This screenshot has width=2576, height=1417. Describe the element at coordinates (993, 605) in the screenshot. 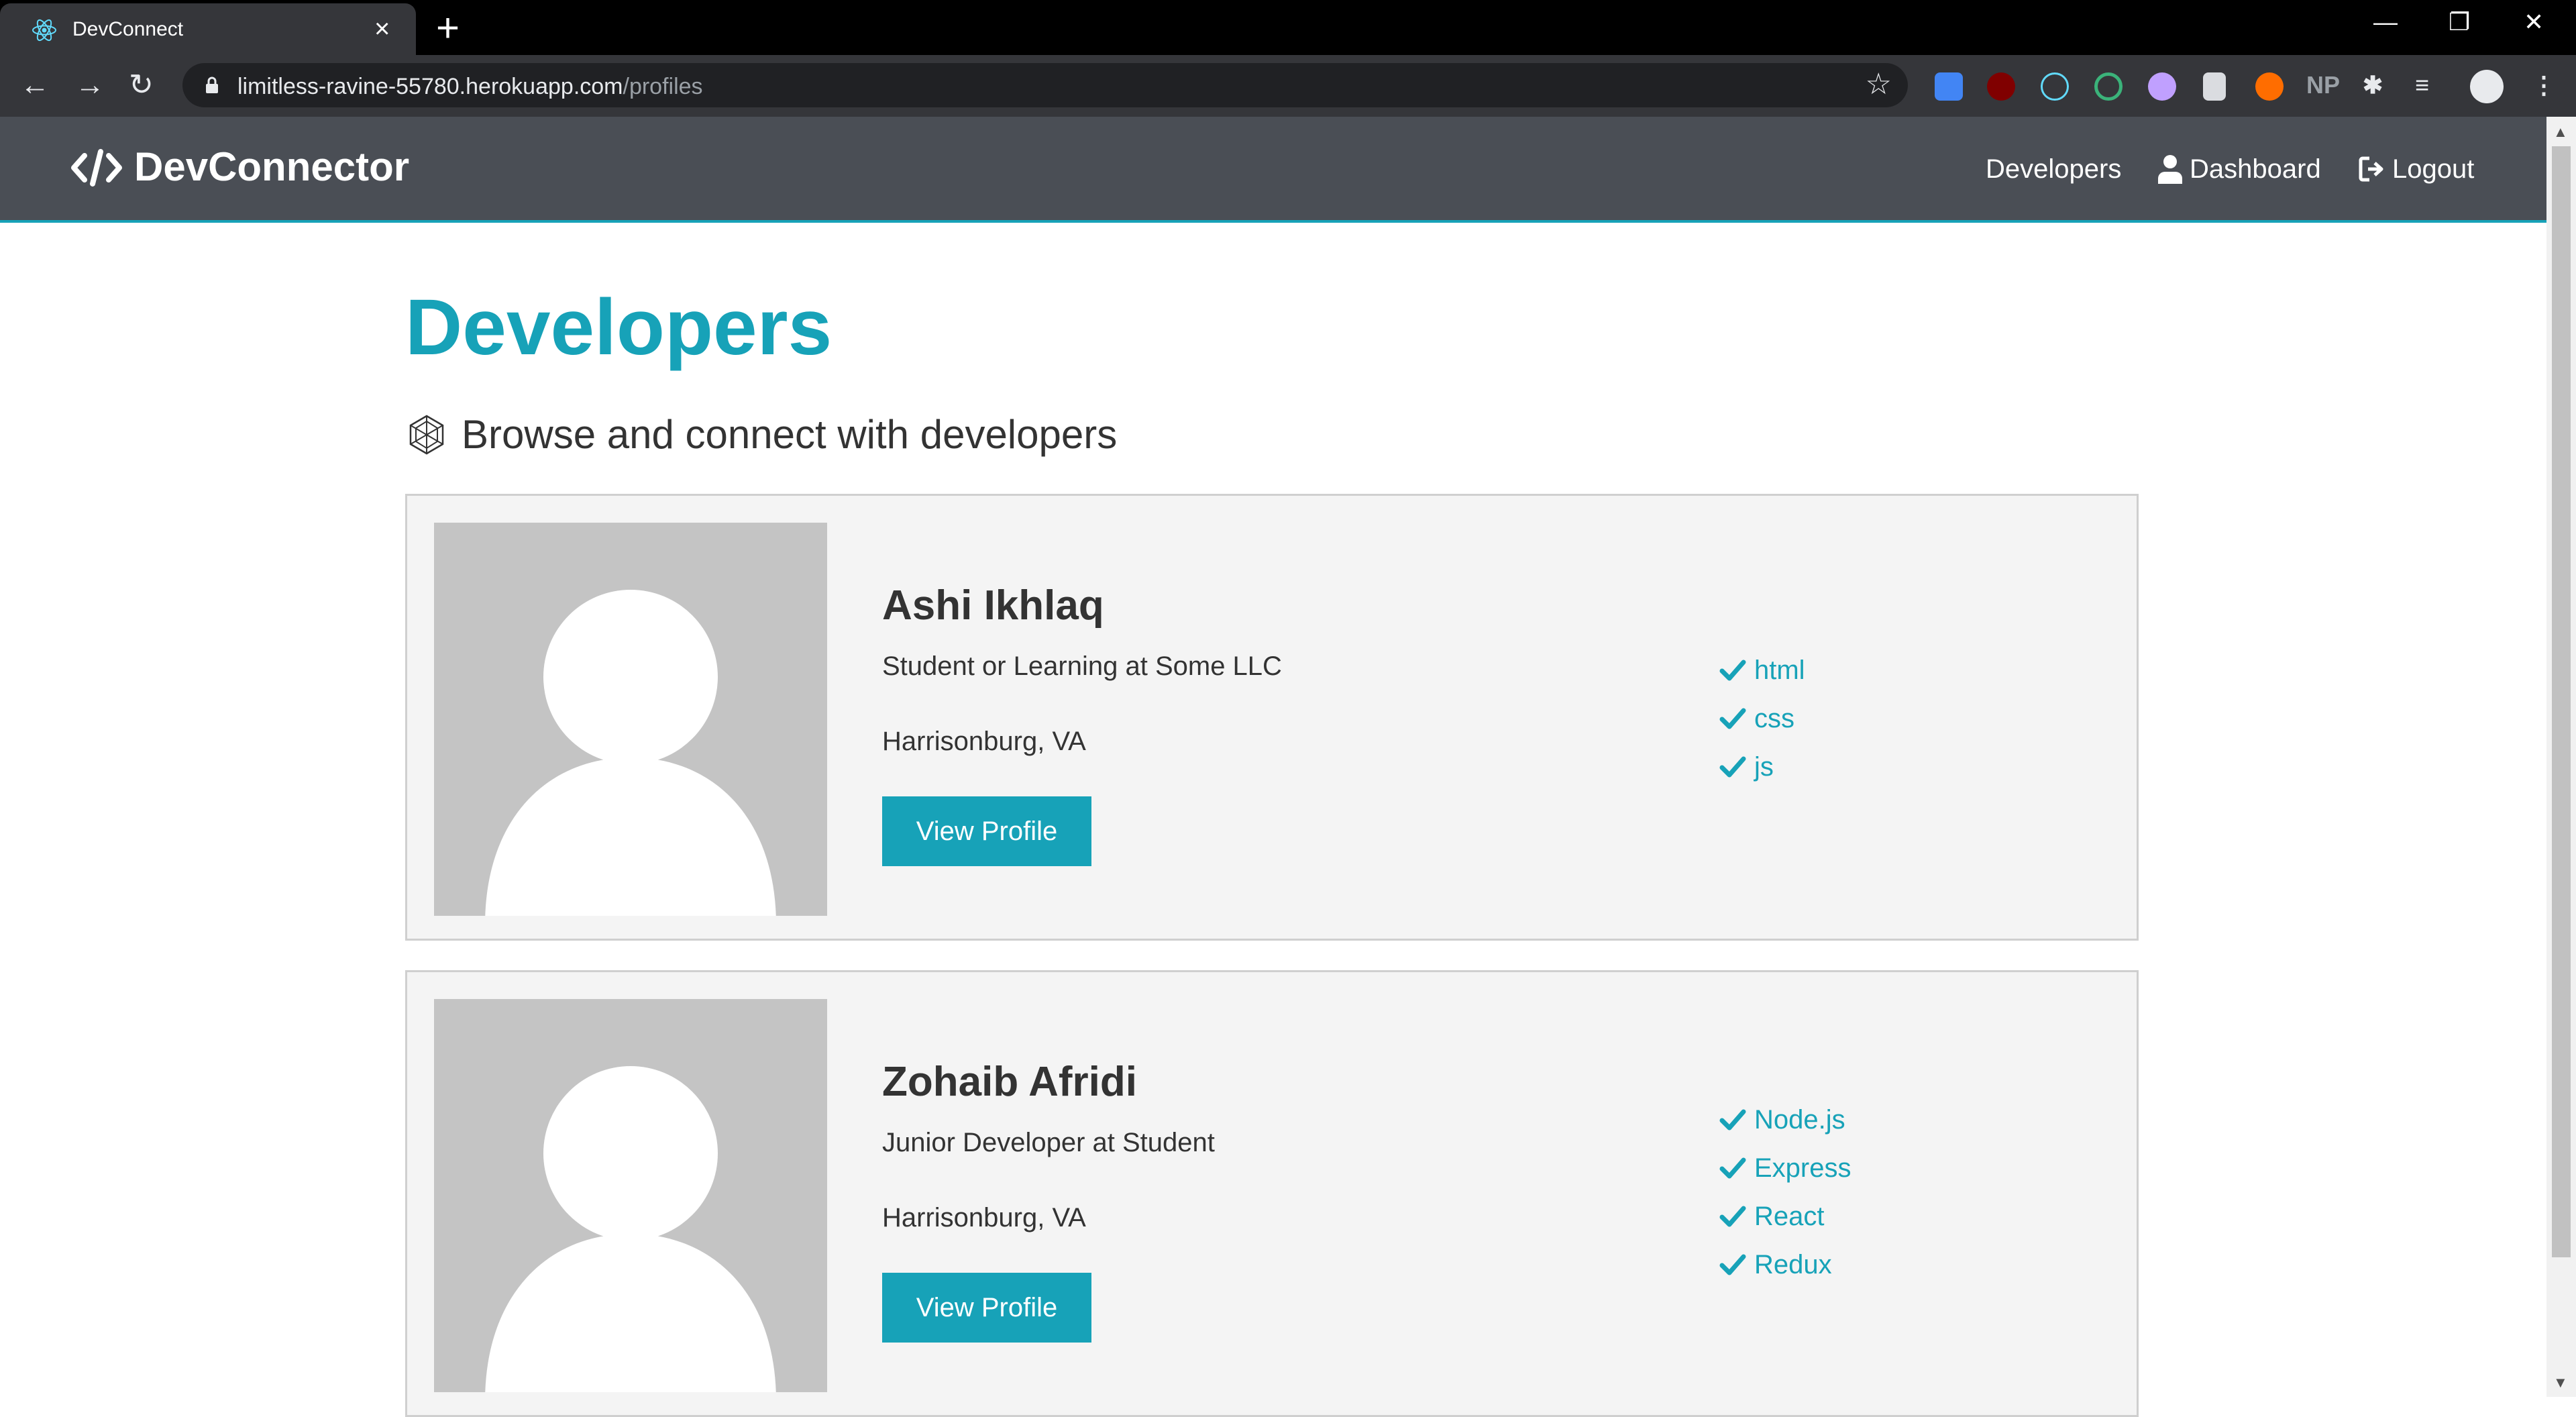

I see `profile-name: Ashi Ikhlaq` at that location.